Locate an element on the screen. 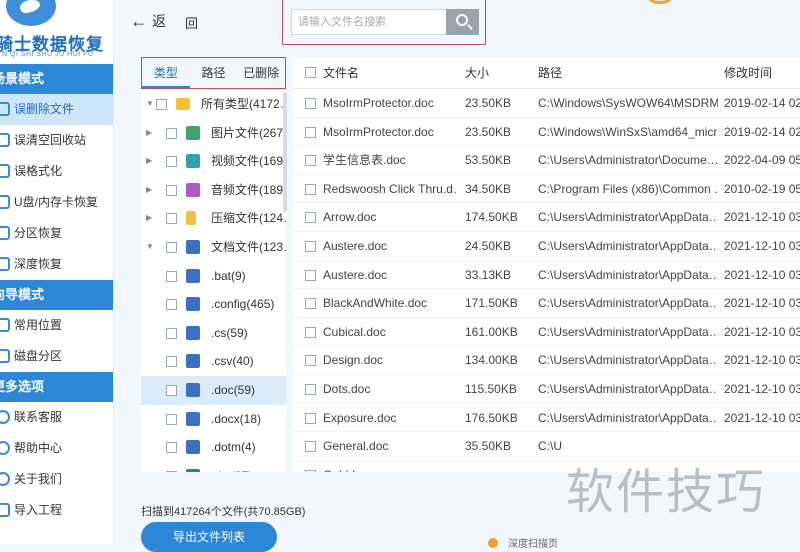  sidebar-item-format: 误格式化 is located at coordinates (56, 171).